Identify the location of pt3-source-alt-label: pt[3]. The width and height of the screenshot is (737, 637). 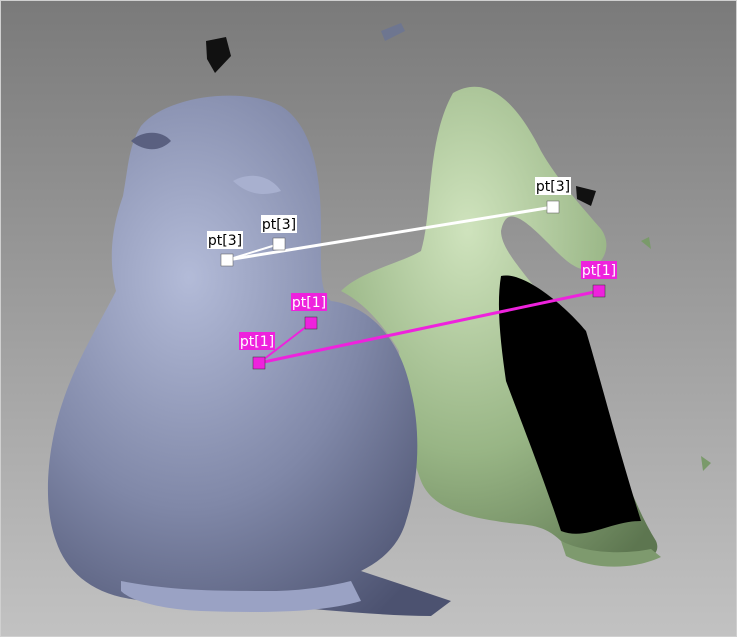
(279, 225).